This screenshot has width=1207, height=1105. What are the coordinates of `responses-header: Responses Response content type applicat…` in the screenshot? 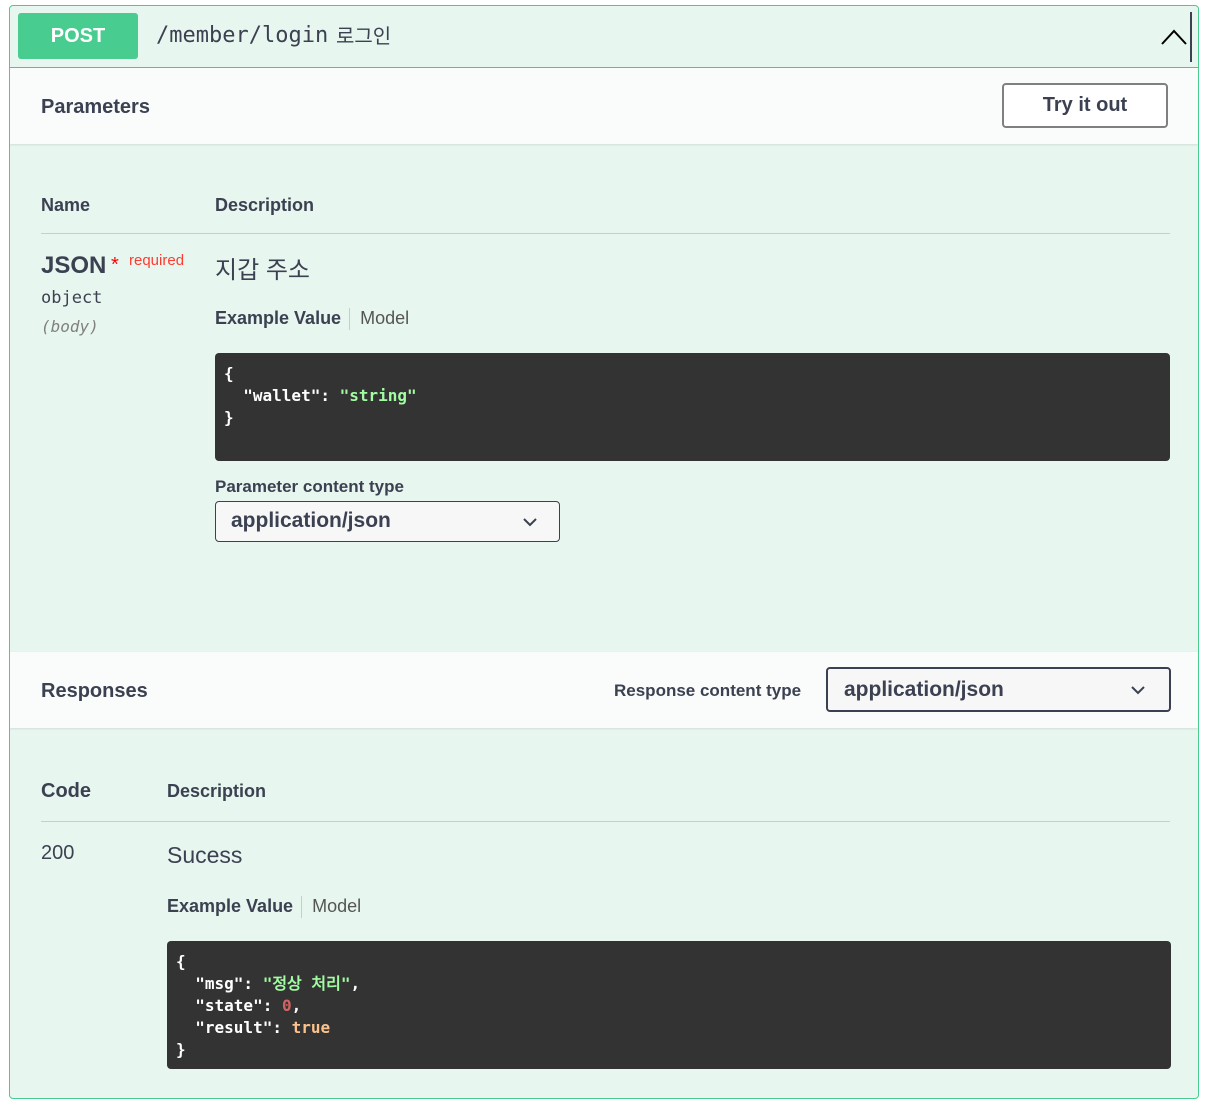 It's located at (604, 690).